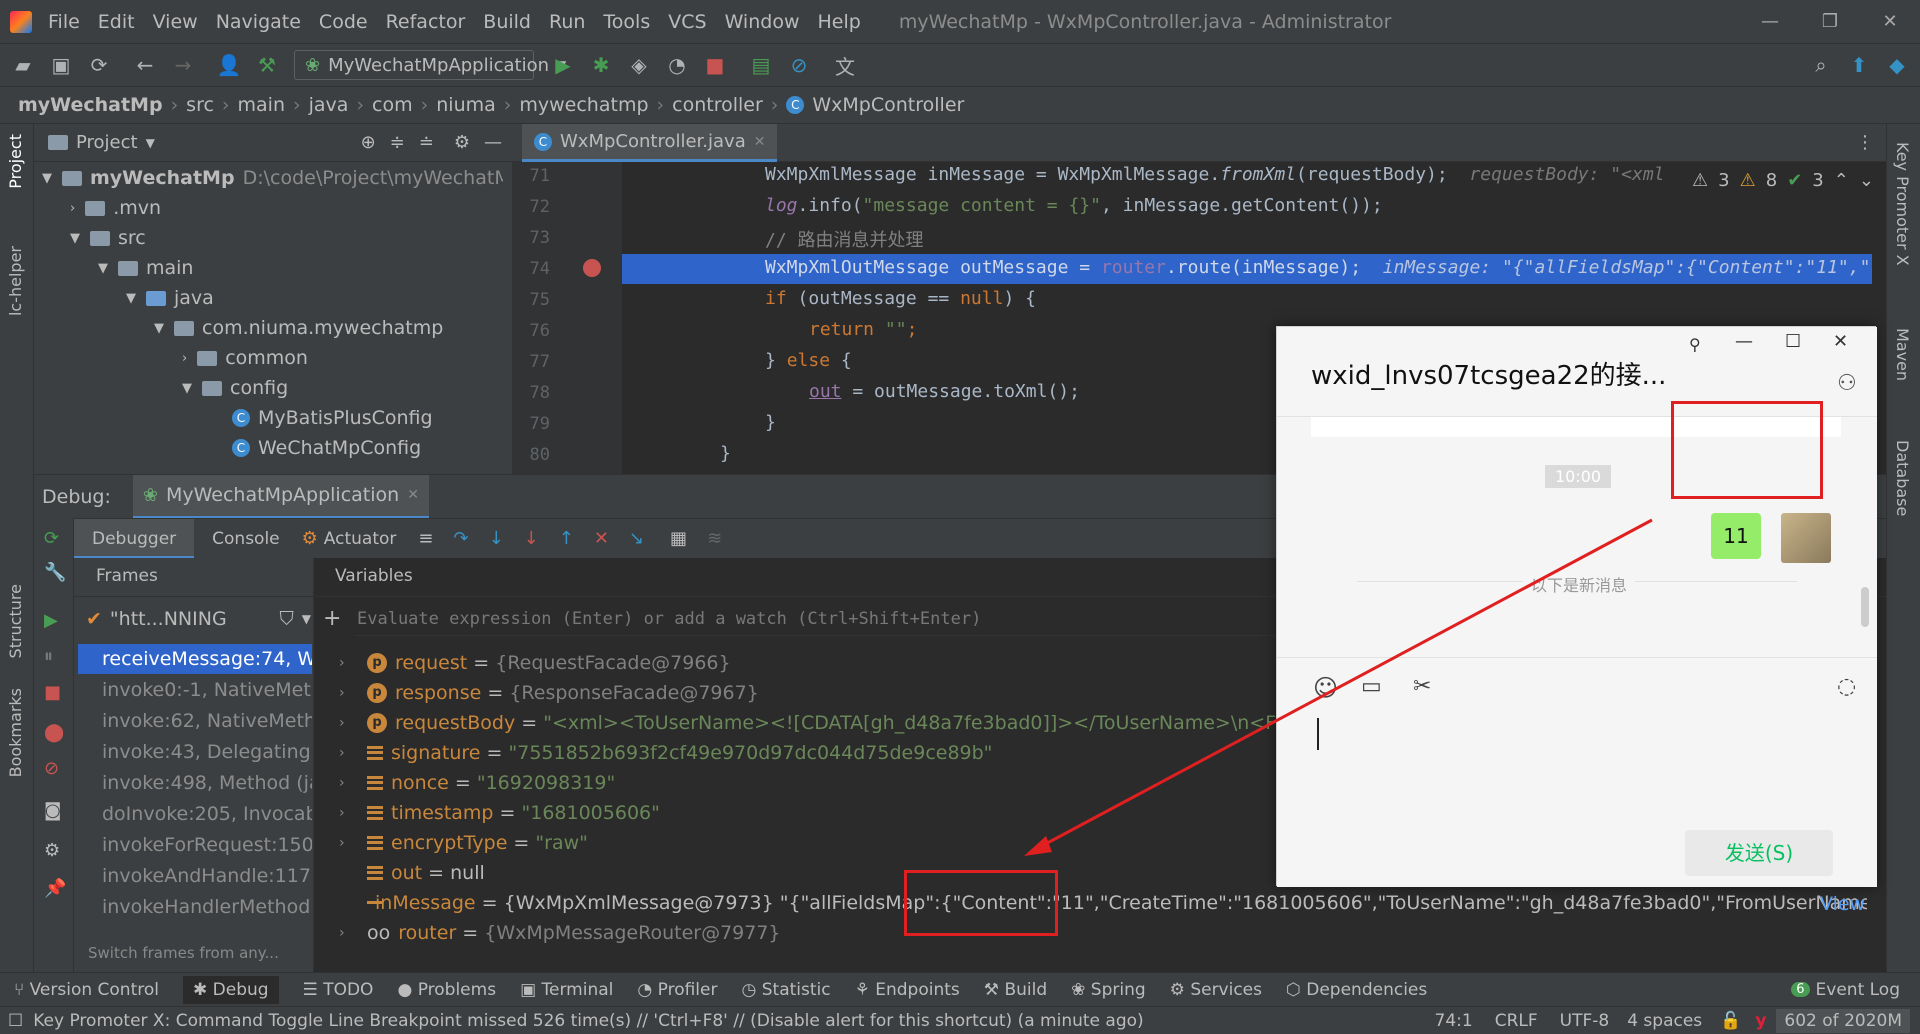  Describe the element at coordinates (507, 22) in the screenshot. I see `menu-build: Build` at that location.